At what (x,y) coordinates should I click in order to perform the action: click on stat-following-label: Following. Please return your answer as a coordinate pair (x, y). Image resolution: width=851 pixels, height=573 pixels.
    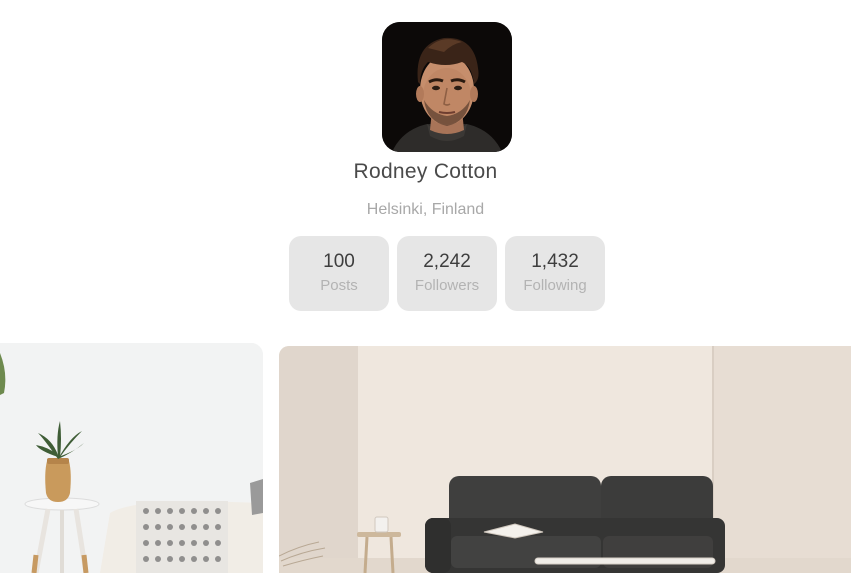
    Looking at the image, I should click on (555, 285).